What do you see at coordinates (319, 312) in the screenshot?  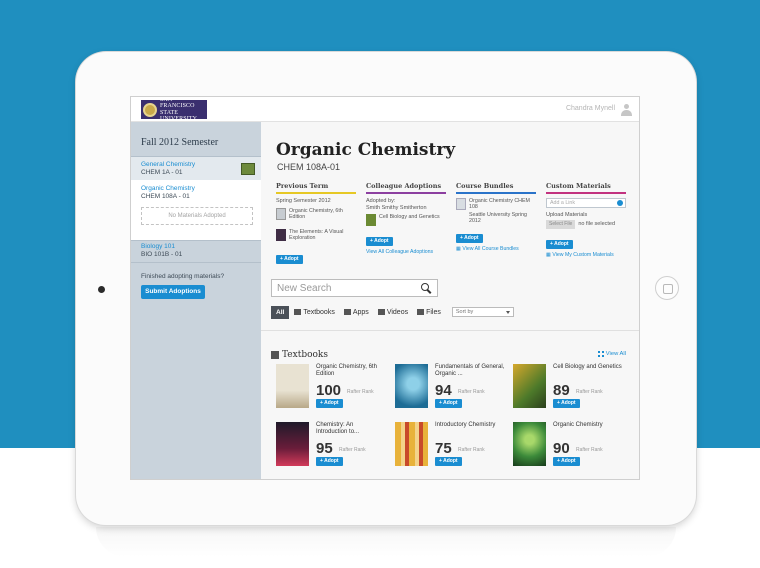 I see `tab-label: Textbooks` at bounding box center [319, 312].